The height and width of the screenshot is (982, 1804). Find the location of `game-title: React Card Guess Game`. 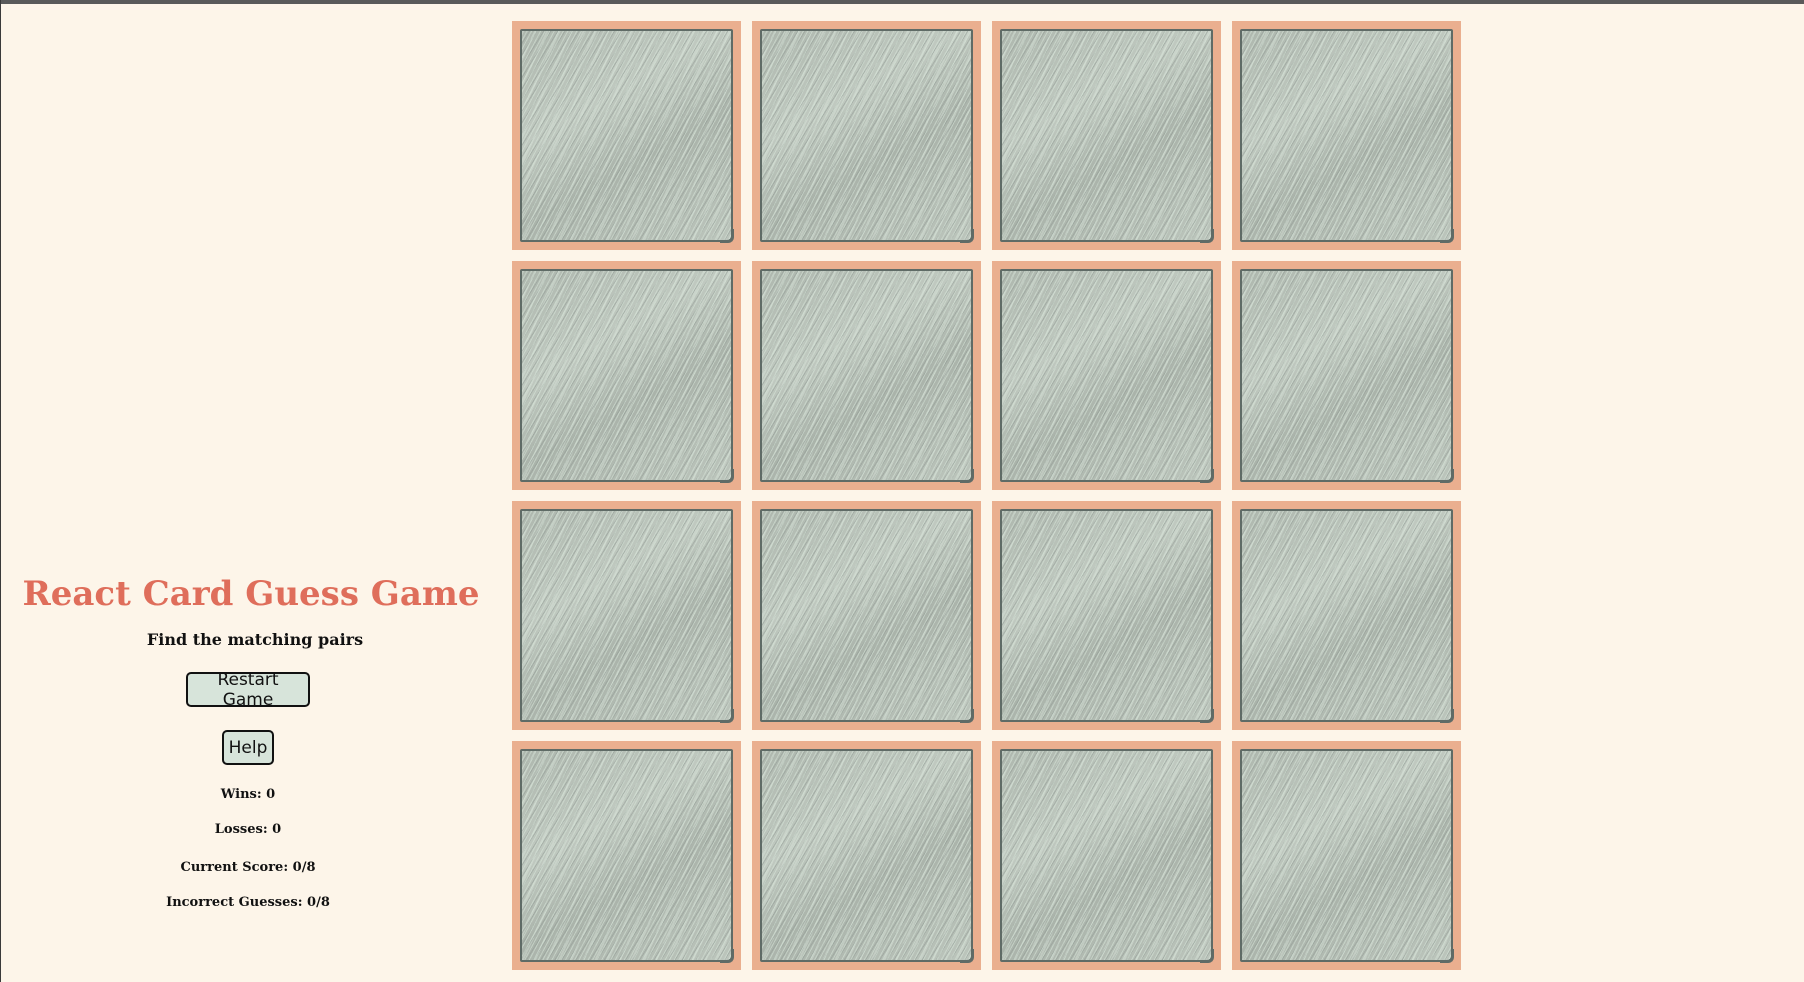

game-title: React Card Guess Game is located at coordinates (251, 594).